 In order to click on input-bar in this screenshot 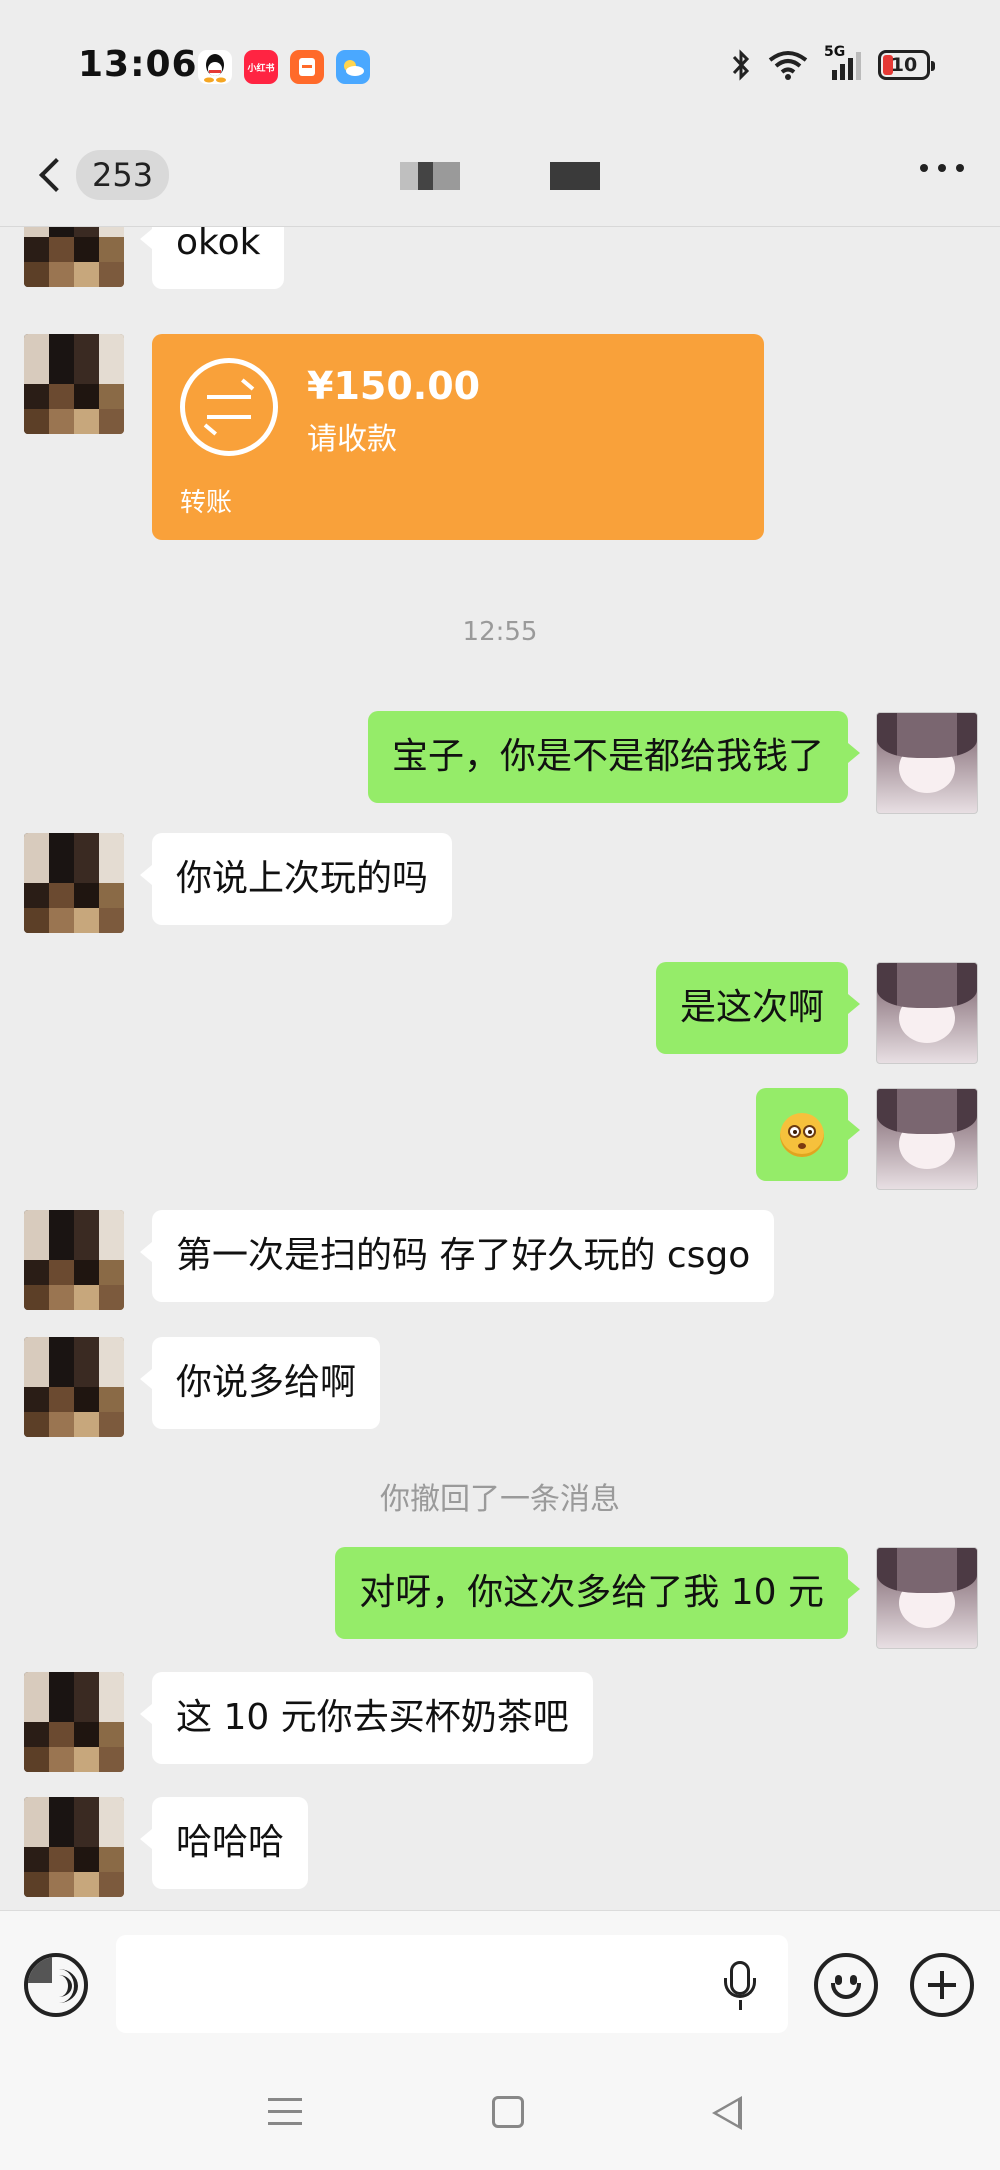, I will do `click(500, 1984)`.